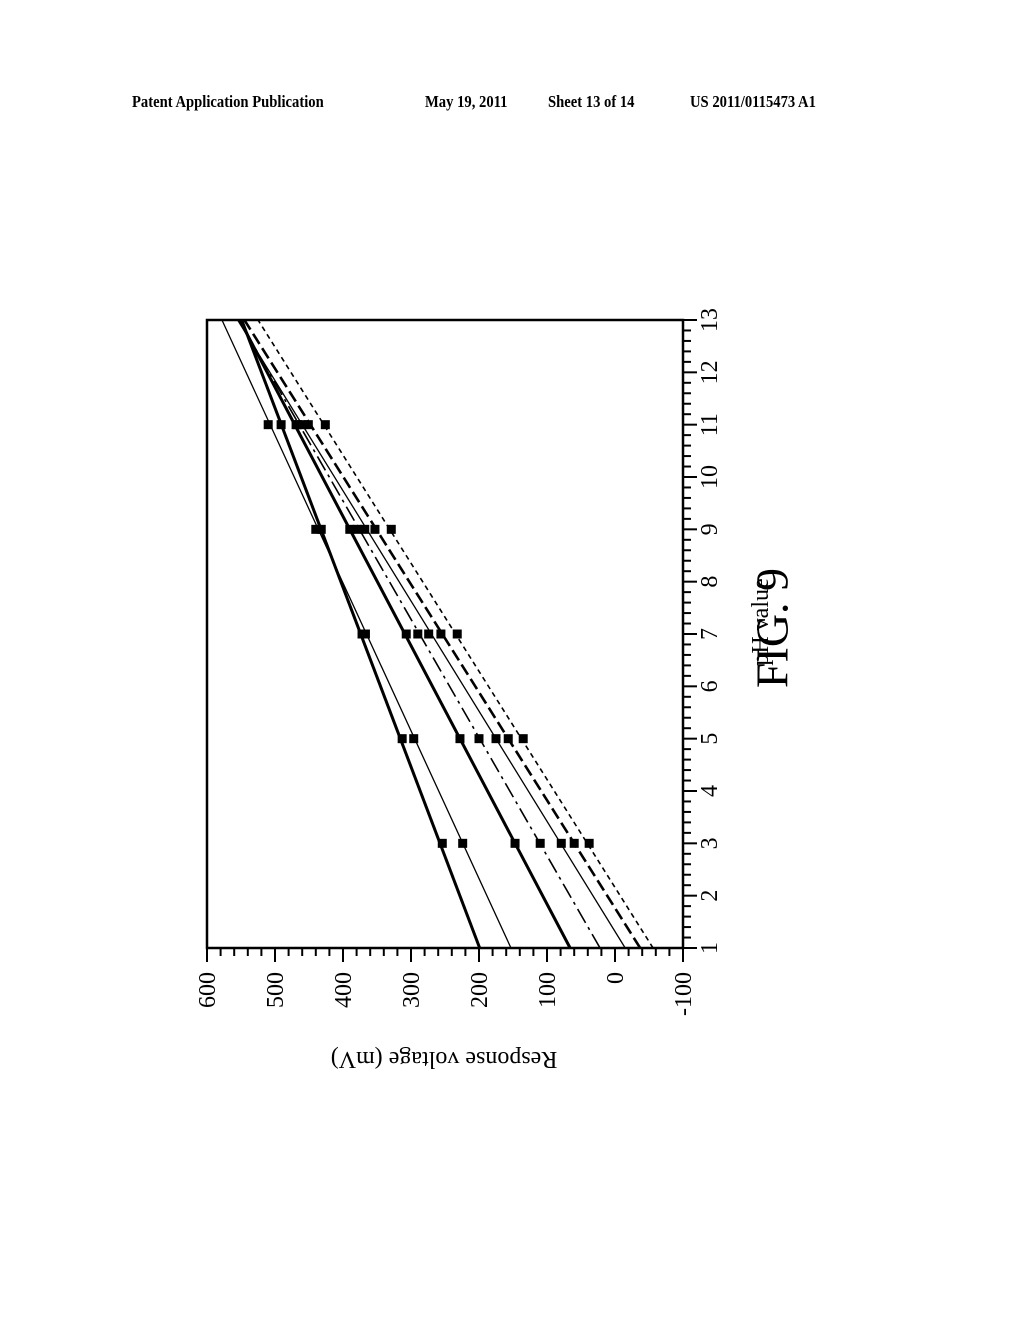 This screenshot has width=1024, height=1320. Describe the element at coordinates (548, 990) in the screenshot. I see `y-tick-label: 100` at that location.